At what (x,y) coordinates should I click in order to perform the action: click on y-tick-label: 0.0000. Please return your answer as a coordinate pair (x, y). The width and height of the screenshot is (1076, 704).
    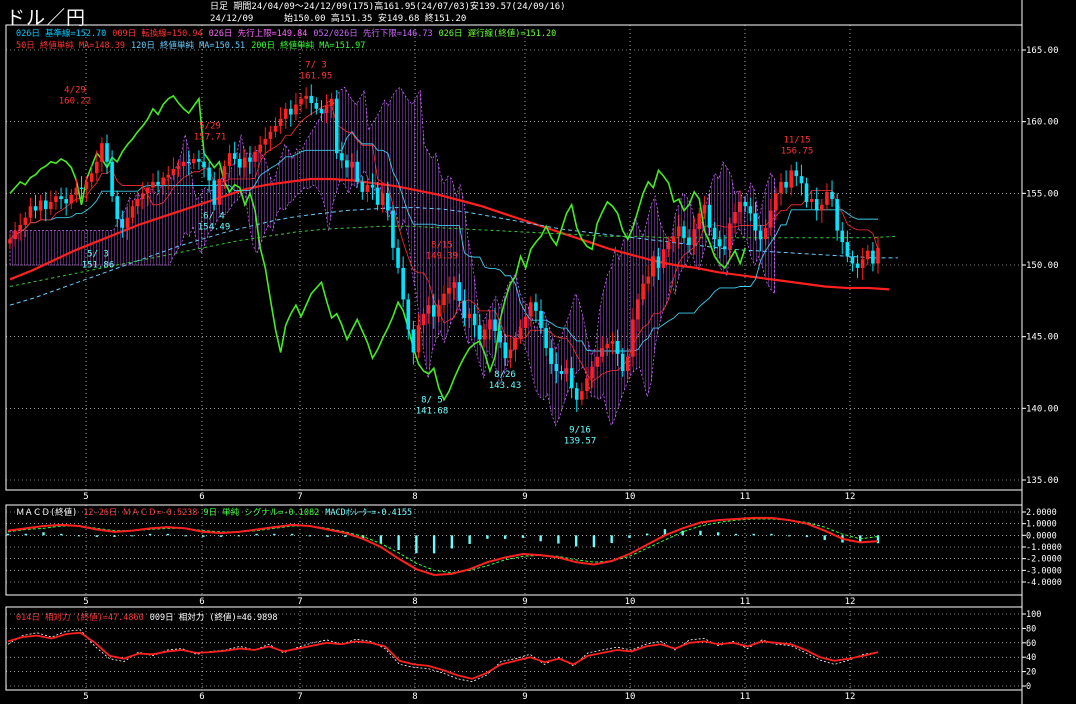
    Looking at the image, I should click on (1041, 536).